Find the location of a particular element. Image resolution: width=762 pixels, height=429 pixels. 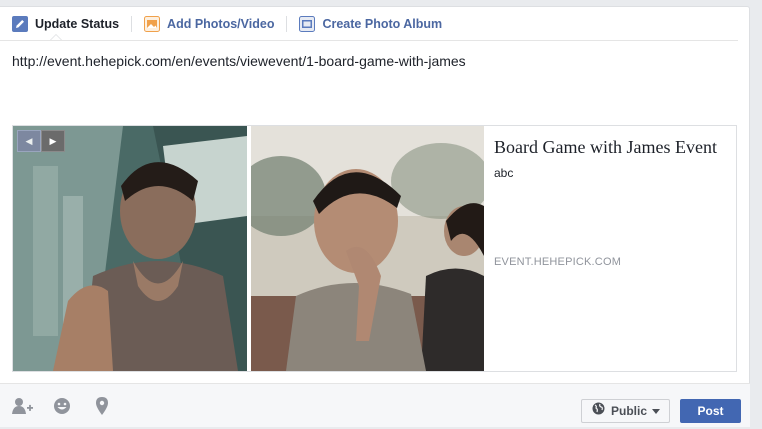

location-icon is located at coordinates (102, 406).